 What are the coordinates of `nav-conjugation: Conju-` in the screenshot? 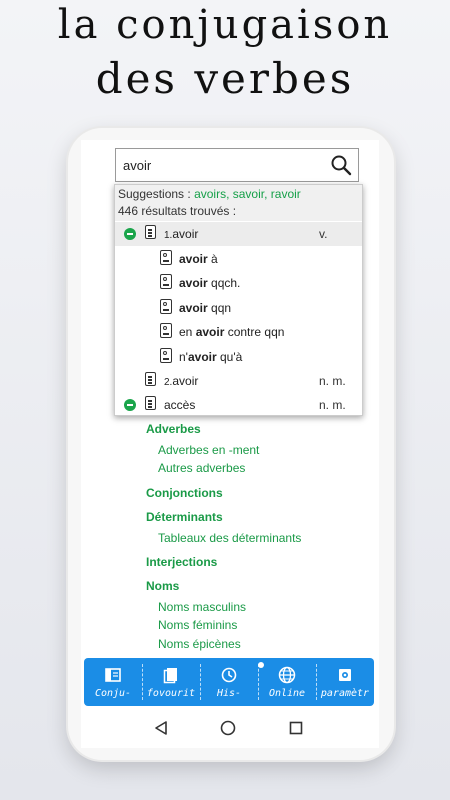 It's located at (113, 682).